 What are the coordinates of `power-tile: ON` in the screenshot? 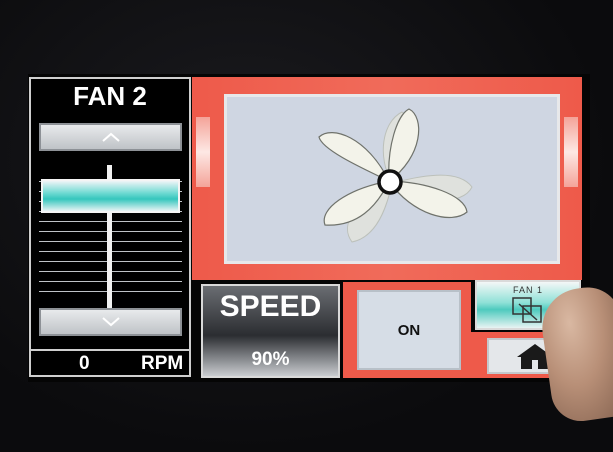 It's located at (407, 330).